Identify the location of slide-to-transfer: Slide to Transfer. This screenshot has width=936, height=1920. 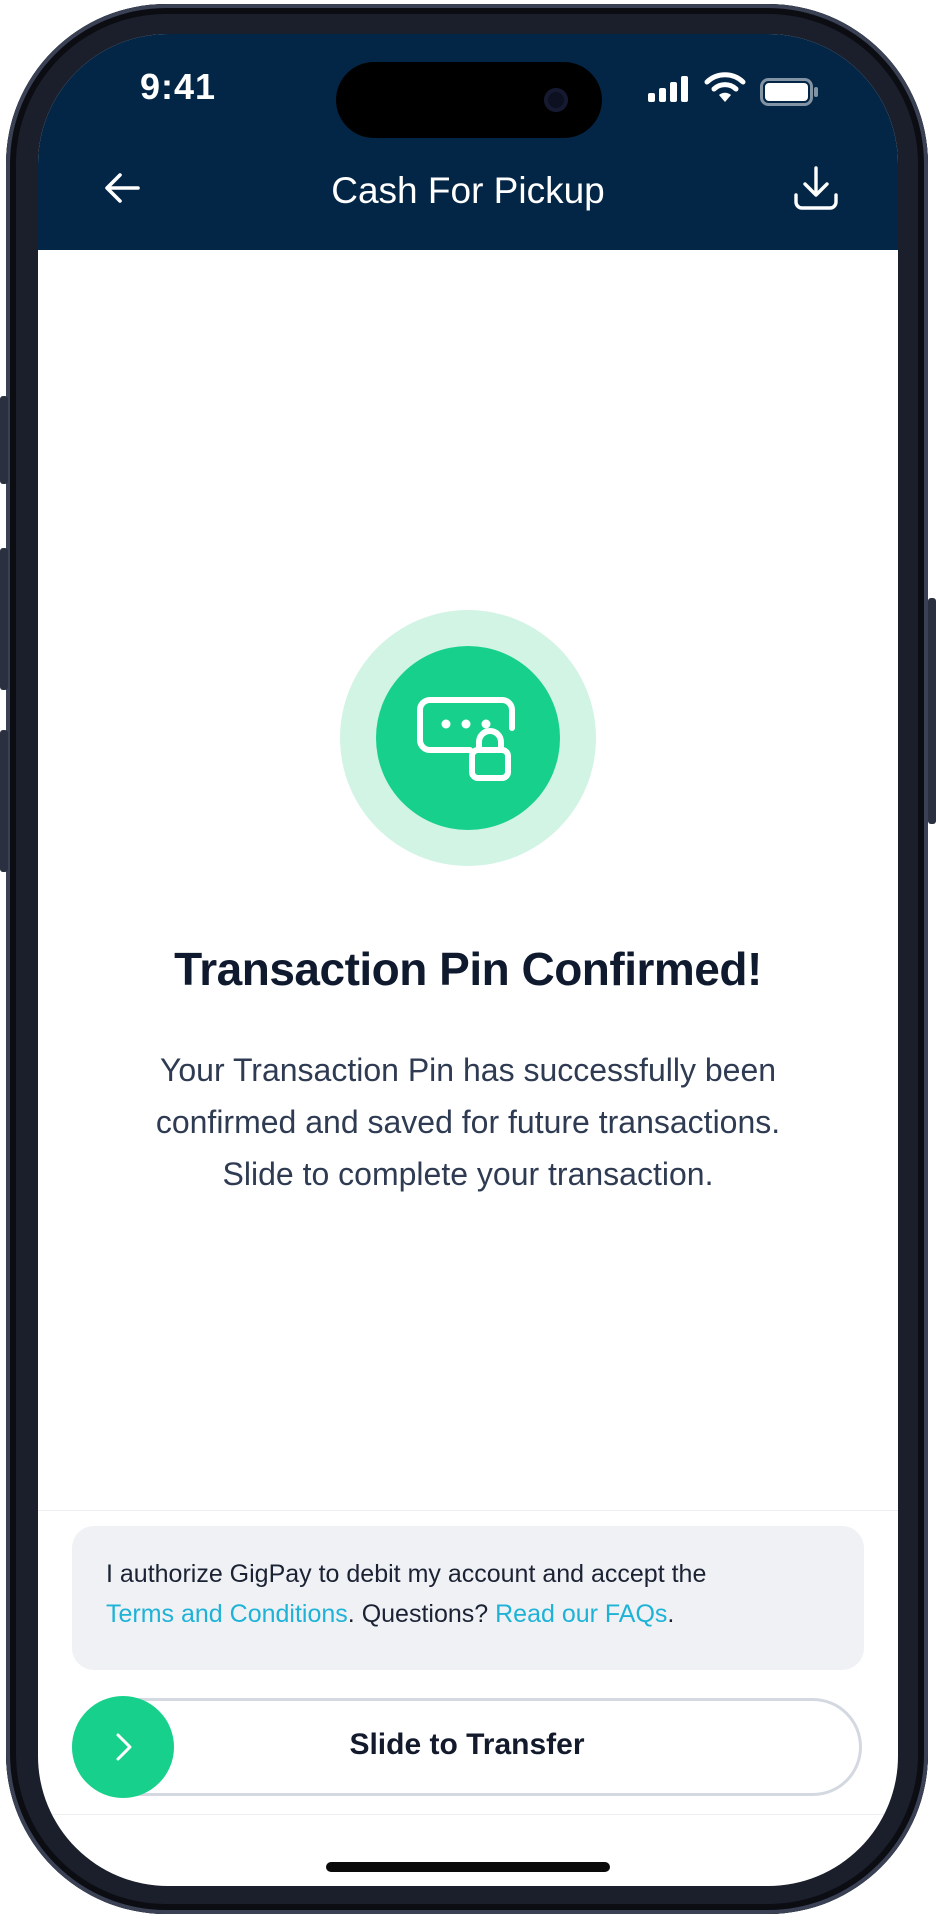
(467, 1747).